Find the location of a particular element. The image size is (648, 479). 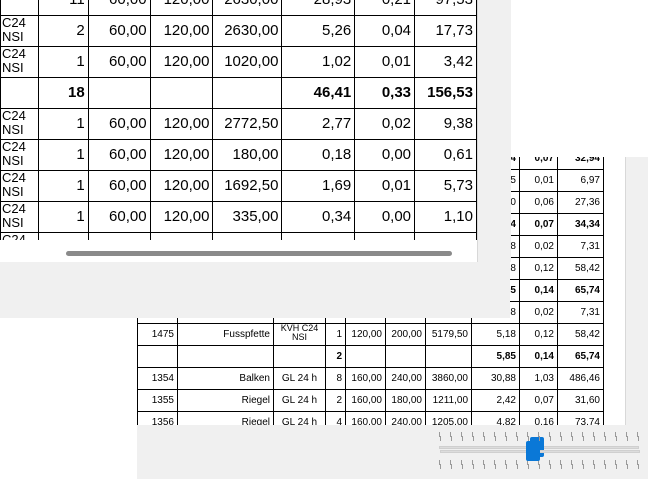

table-cell: 1356 is located at coordinates (157, 418).